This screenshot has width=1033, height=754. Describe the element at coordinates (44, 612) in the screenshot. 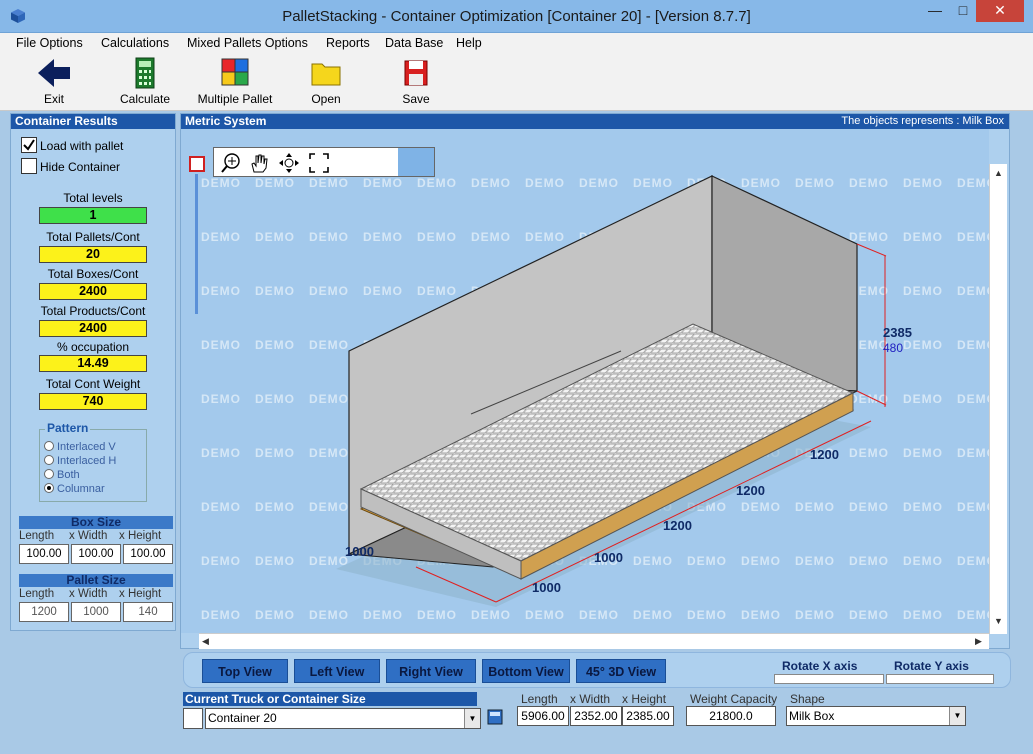

I see `pallet-length-input: 1200` at that location.